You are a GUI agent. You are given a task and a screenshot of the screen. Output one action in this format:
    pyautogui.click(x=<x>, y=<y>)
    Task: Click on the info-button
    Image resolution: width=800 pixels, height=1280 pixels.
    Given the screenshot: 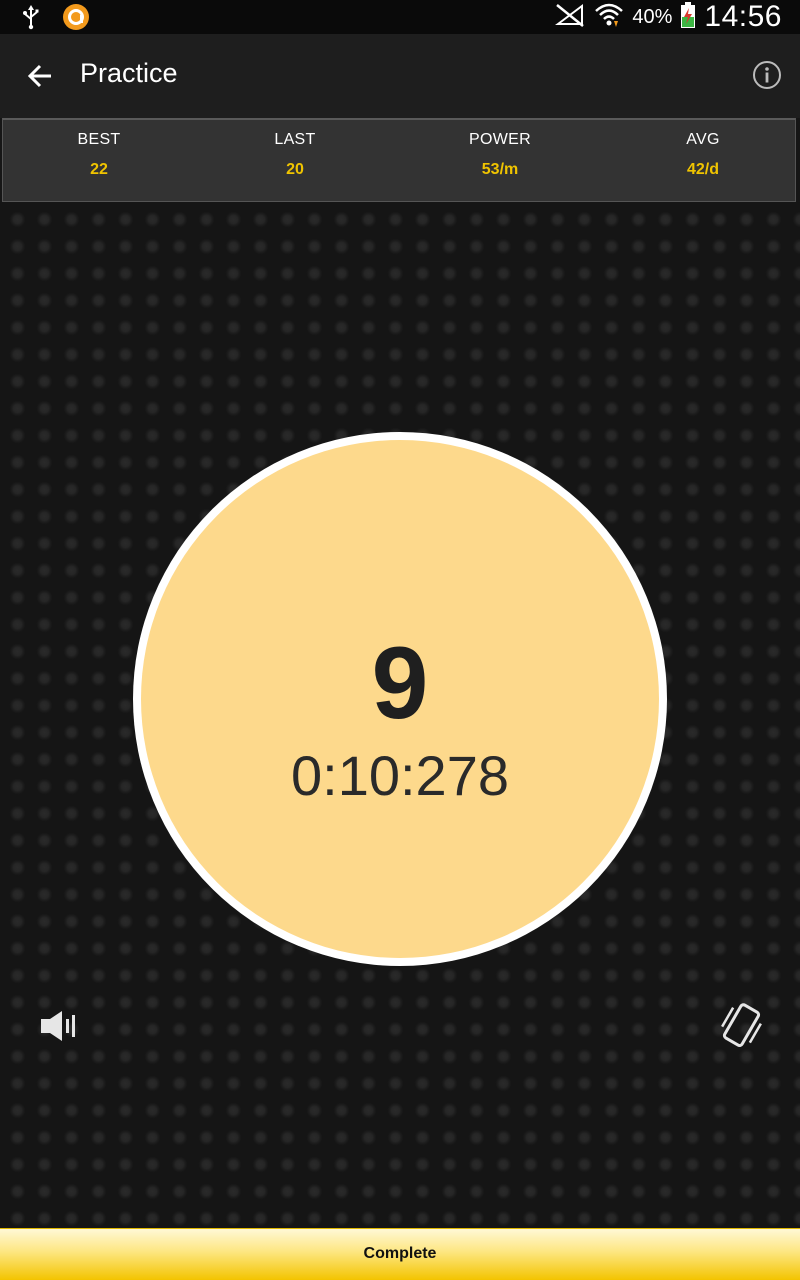 What is the action you would take?
    pyautogui.click(x=767, y=75)
    